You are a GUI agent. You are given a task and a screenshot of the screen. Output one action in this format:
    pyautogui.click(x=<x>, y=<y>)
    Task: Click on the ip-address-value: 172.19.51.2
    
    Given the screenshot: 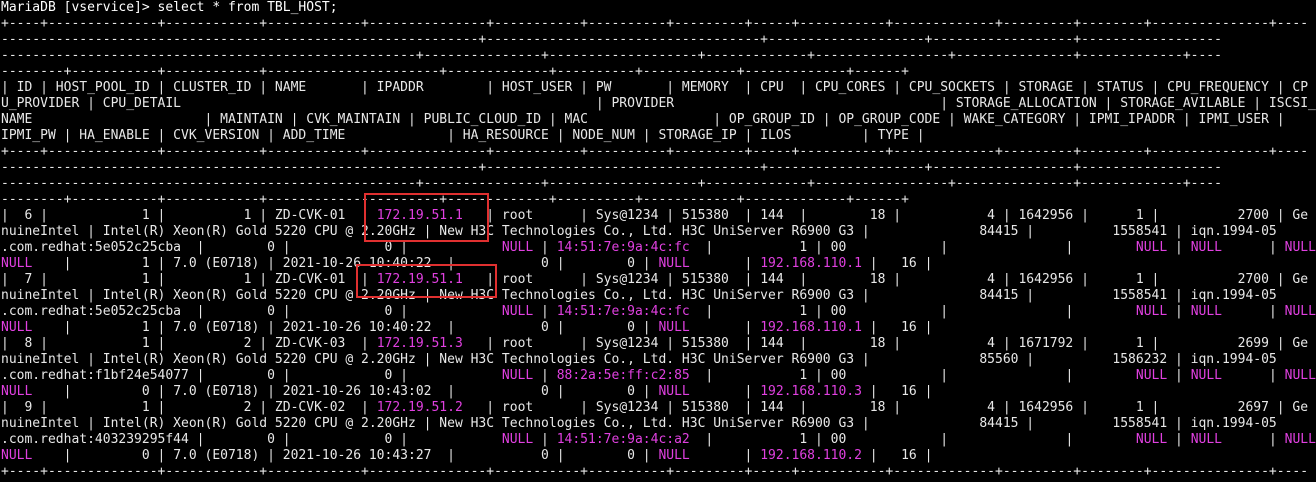 What is the action you would take?
    pyautogui.click(x=419, y=407)
    